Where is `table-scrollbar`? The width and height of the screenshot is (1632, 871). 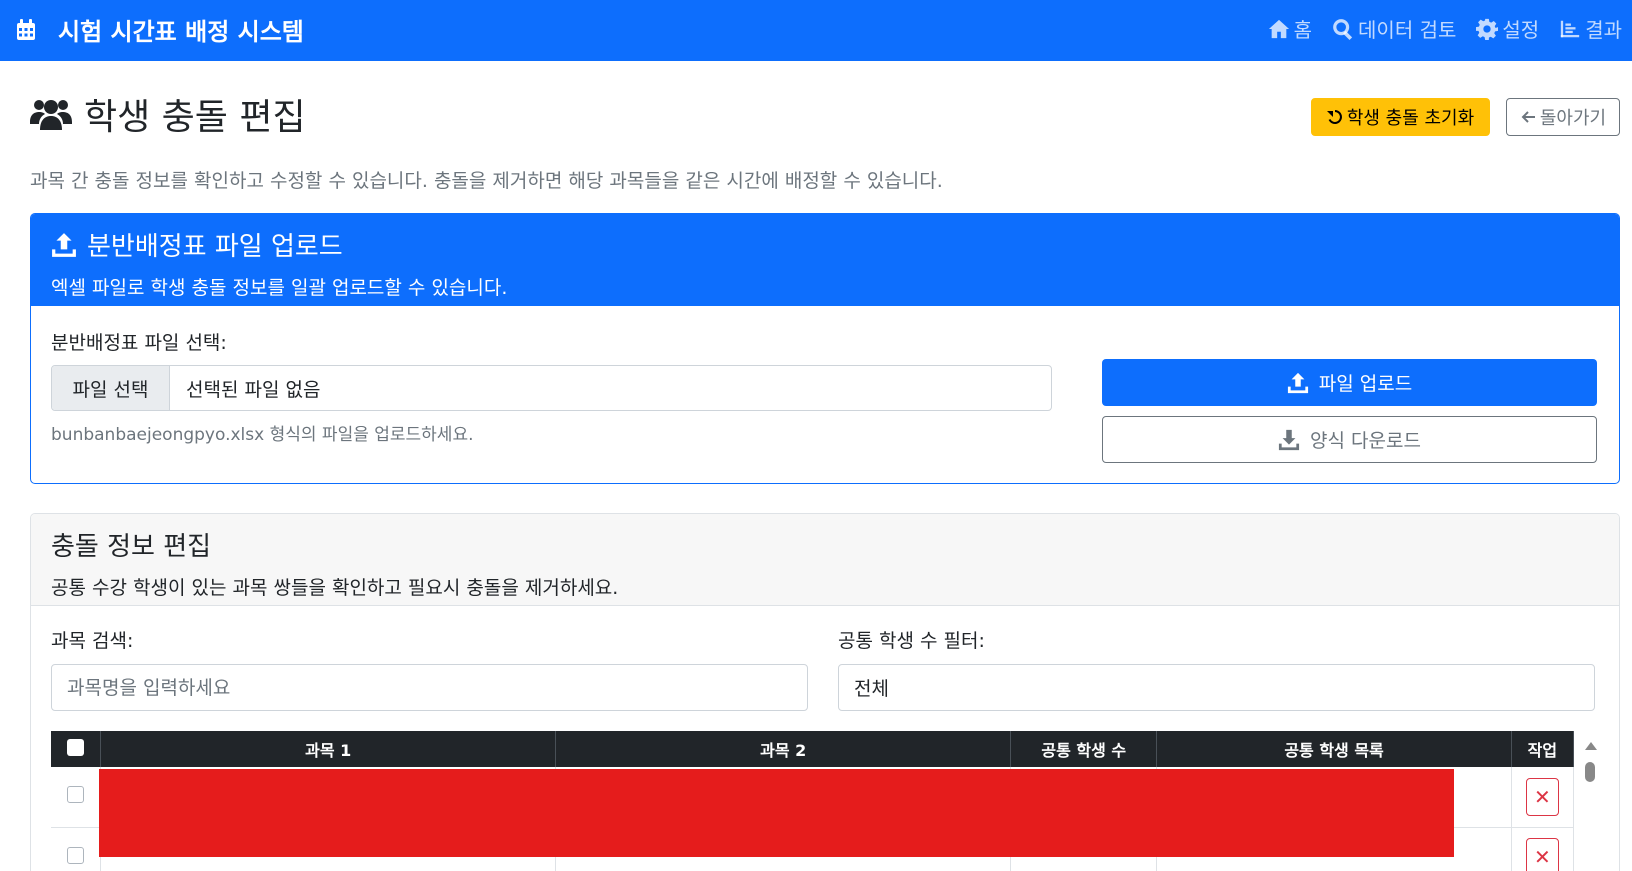
table-scrollbar is located at coordinates (1590, 805).